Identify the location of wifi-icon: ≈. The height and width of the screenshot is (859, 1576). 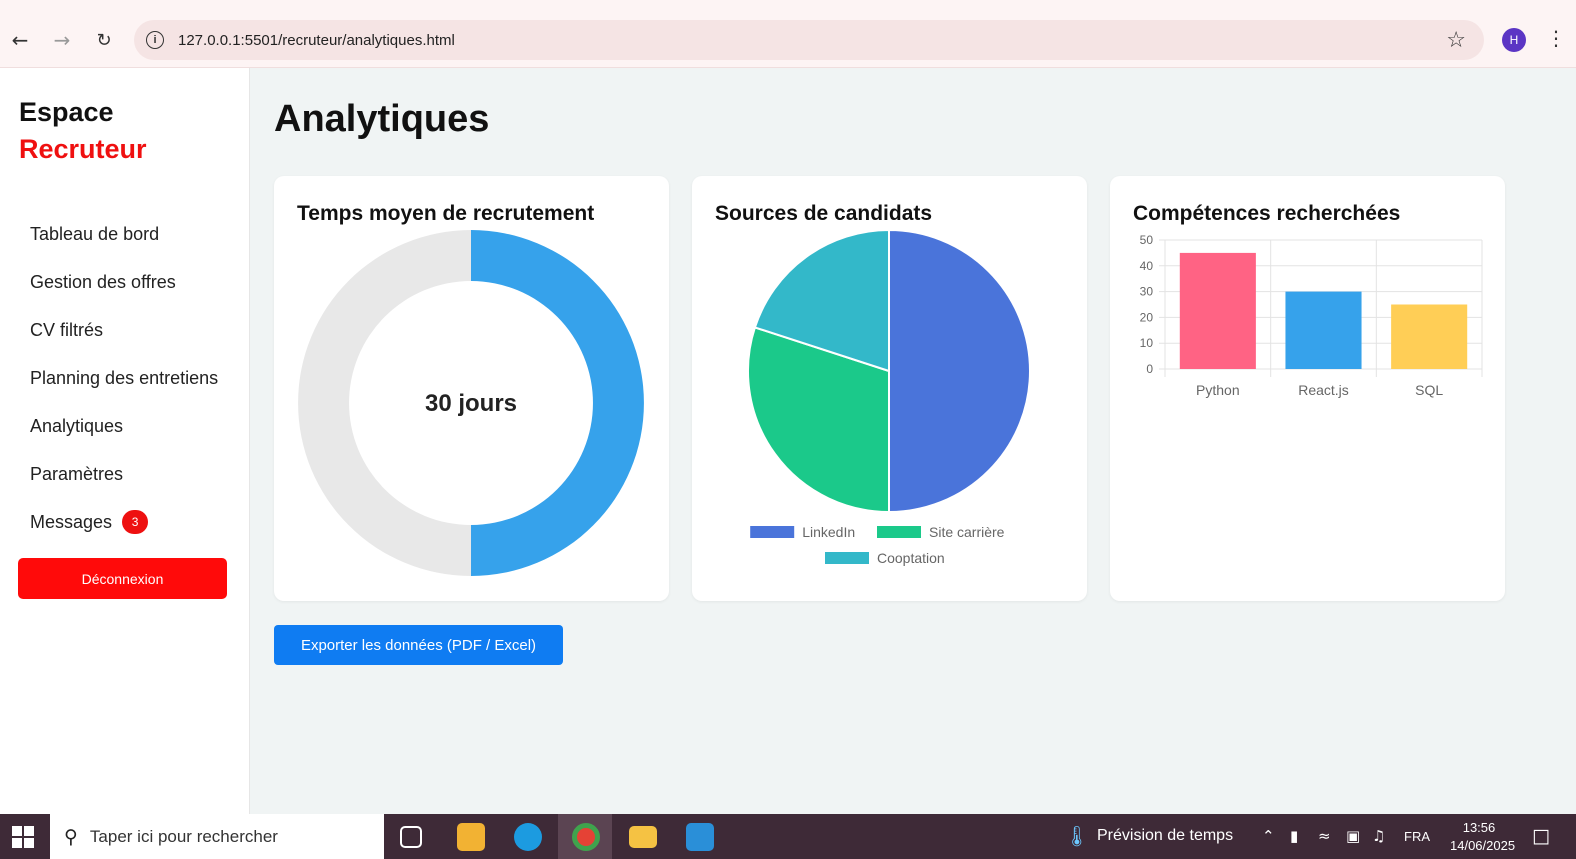
(1324, 836).